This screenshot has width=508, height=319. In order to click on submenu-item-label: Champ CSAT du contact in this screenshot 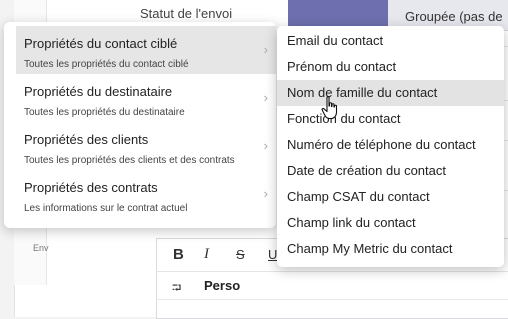, I will do `click(358, 196)`.